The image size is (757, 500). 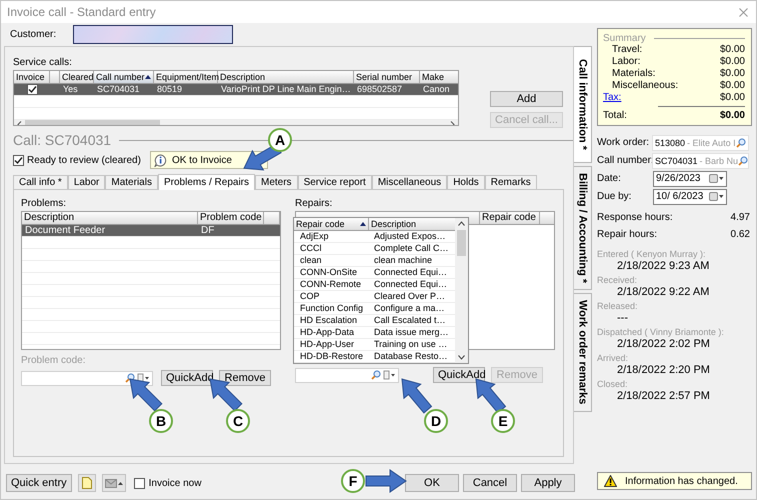 I want to click on list-cell-text: clean, so click(x=311, y=260).